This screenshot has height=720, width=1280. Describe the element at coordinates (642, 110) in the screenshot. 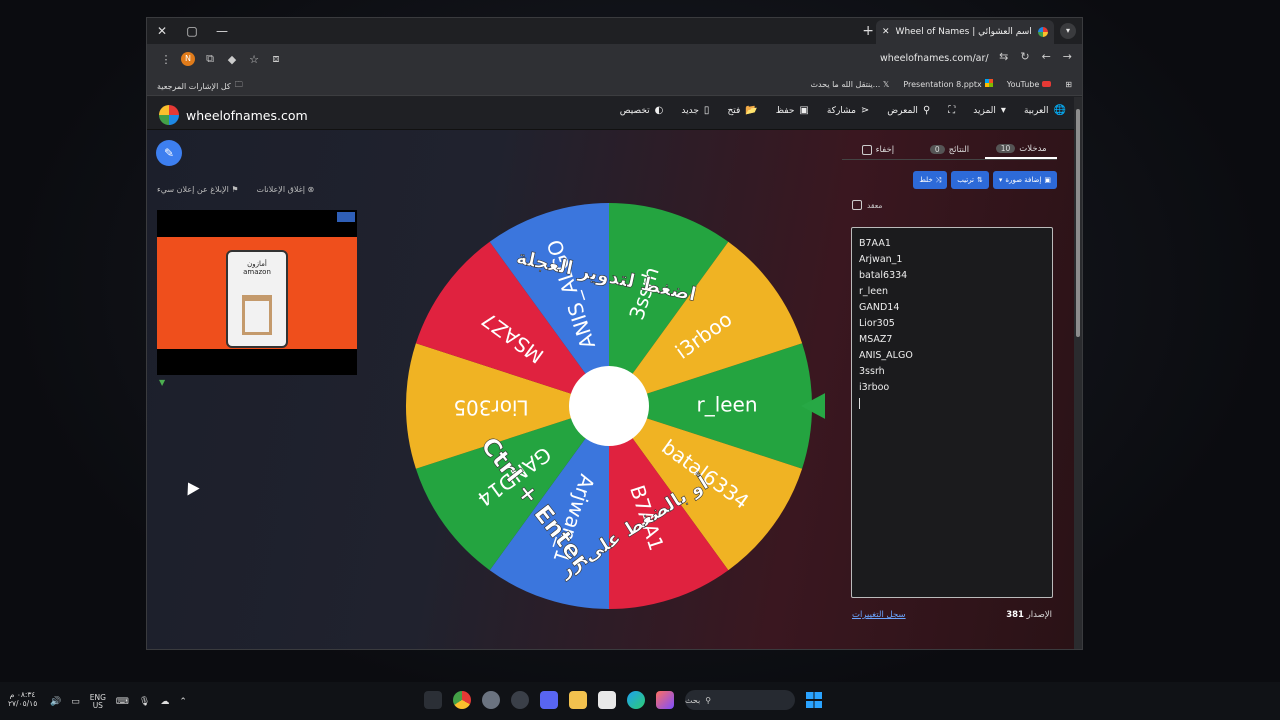

I see `menu-customize: ◐ تخصيص` at that location.